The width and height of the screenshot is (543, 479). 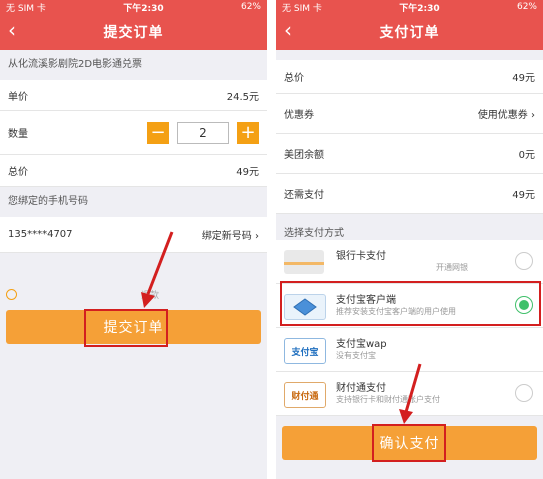 What do you see at coordinates (366, 300) in the screenshot?
I see `pay-method-title: 支付宝客户端` at bounding box center [366, 300].